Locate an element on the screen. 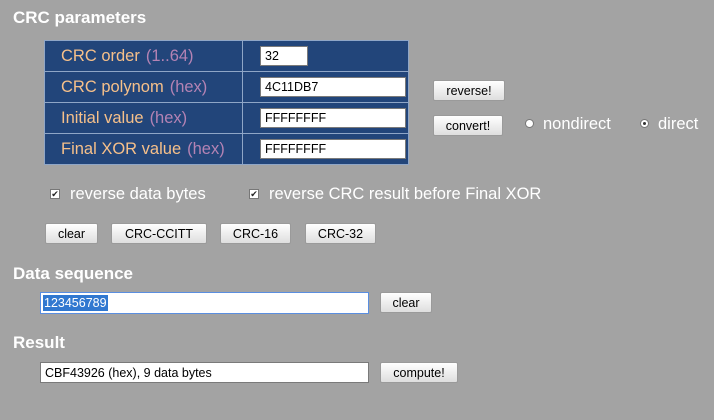  initial-value-label-text: Initial value is located at coordinates (102, 117).